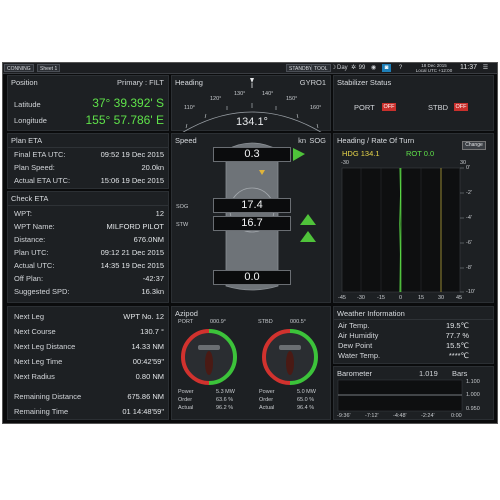 This screenshot has height=500, width=500. I want to click on rot-x-tick: -45, so click(342, 298).